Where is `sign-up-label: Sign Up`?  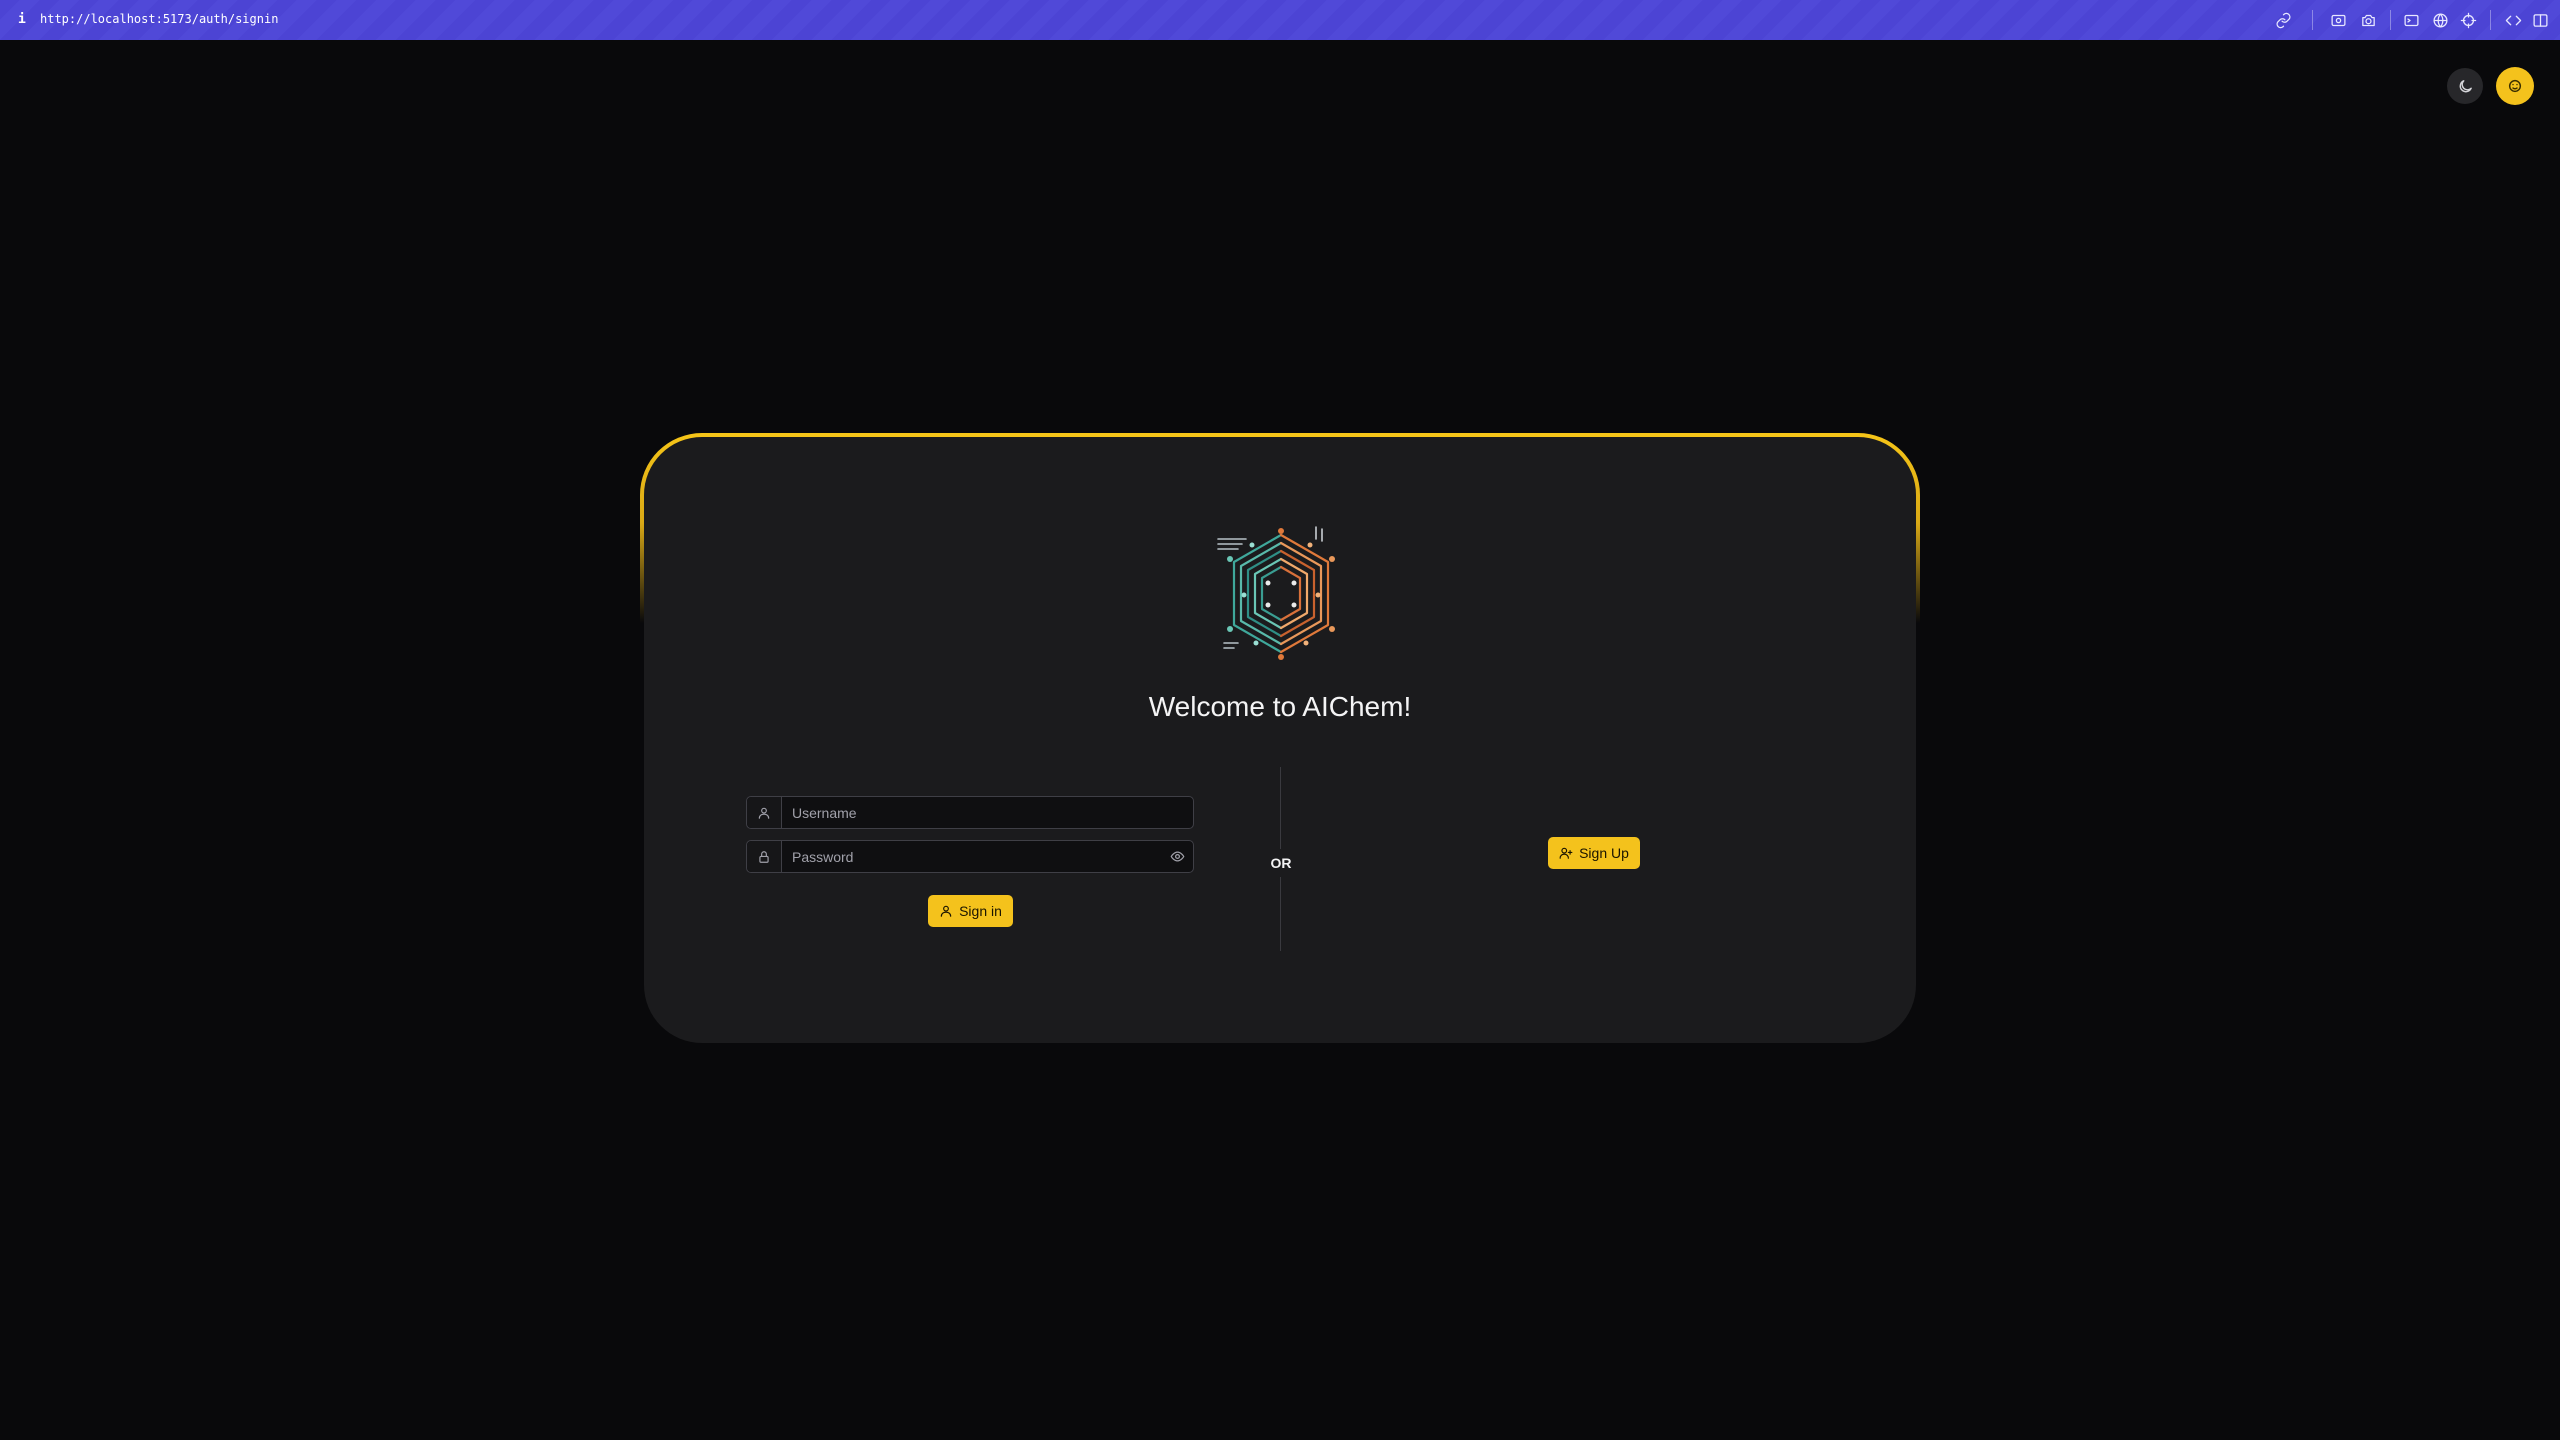 sign-up-label: Sign Up is located at coordinates (1604, 853).